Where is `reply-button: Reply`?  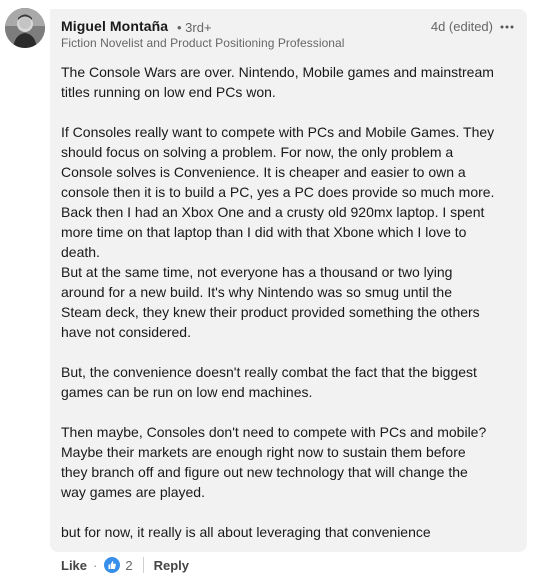 reply-button: Reply is located at coordinates (171, 565).